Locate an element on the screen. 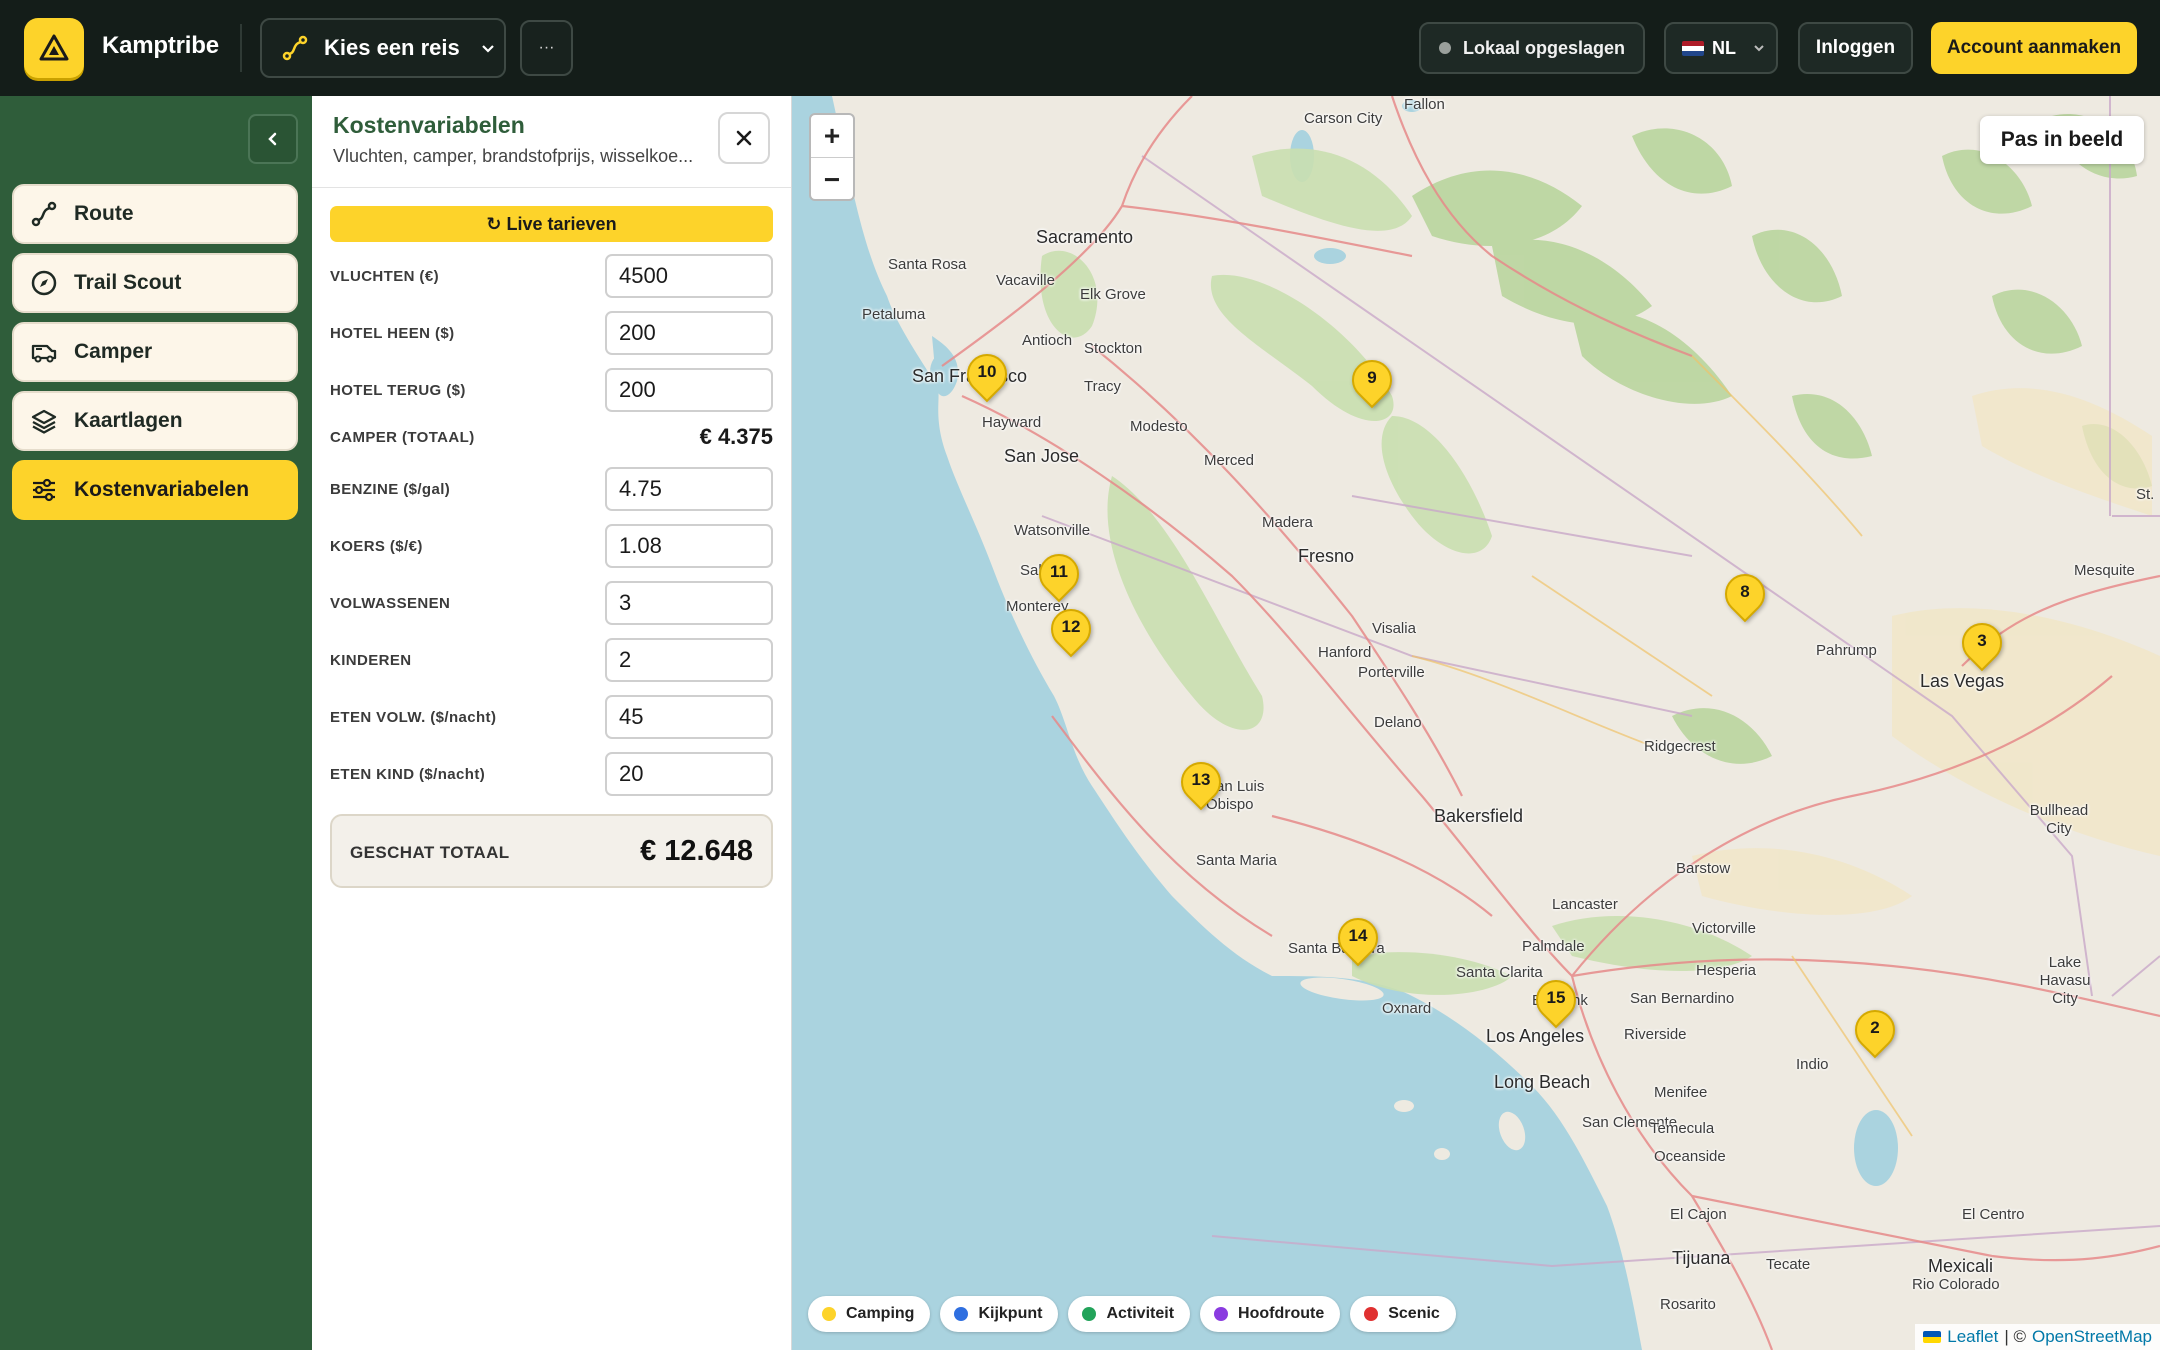 This screenshot has width=2160, height=1350. legend-item-activity: Activiteit is located at coordinates (1129, 1314).